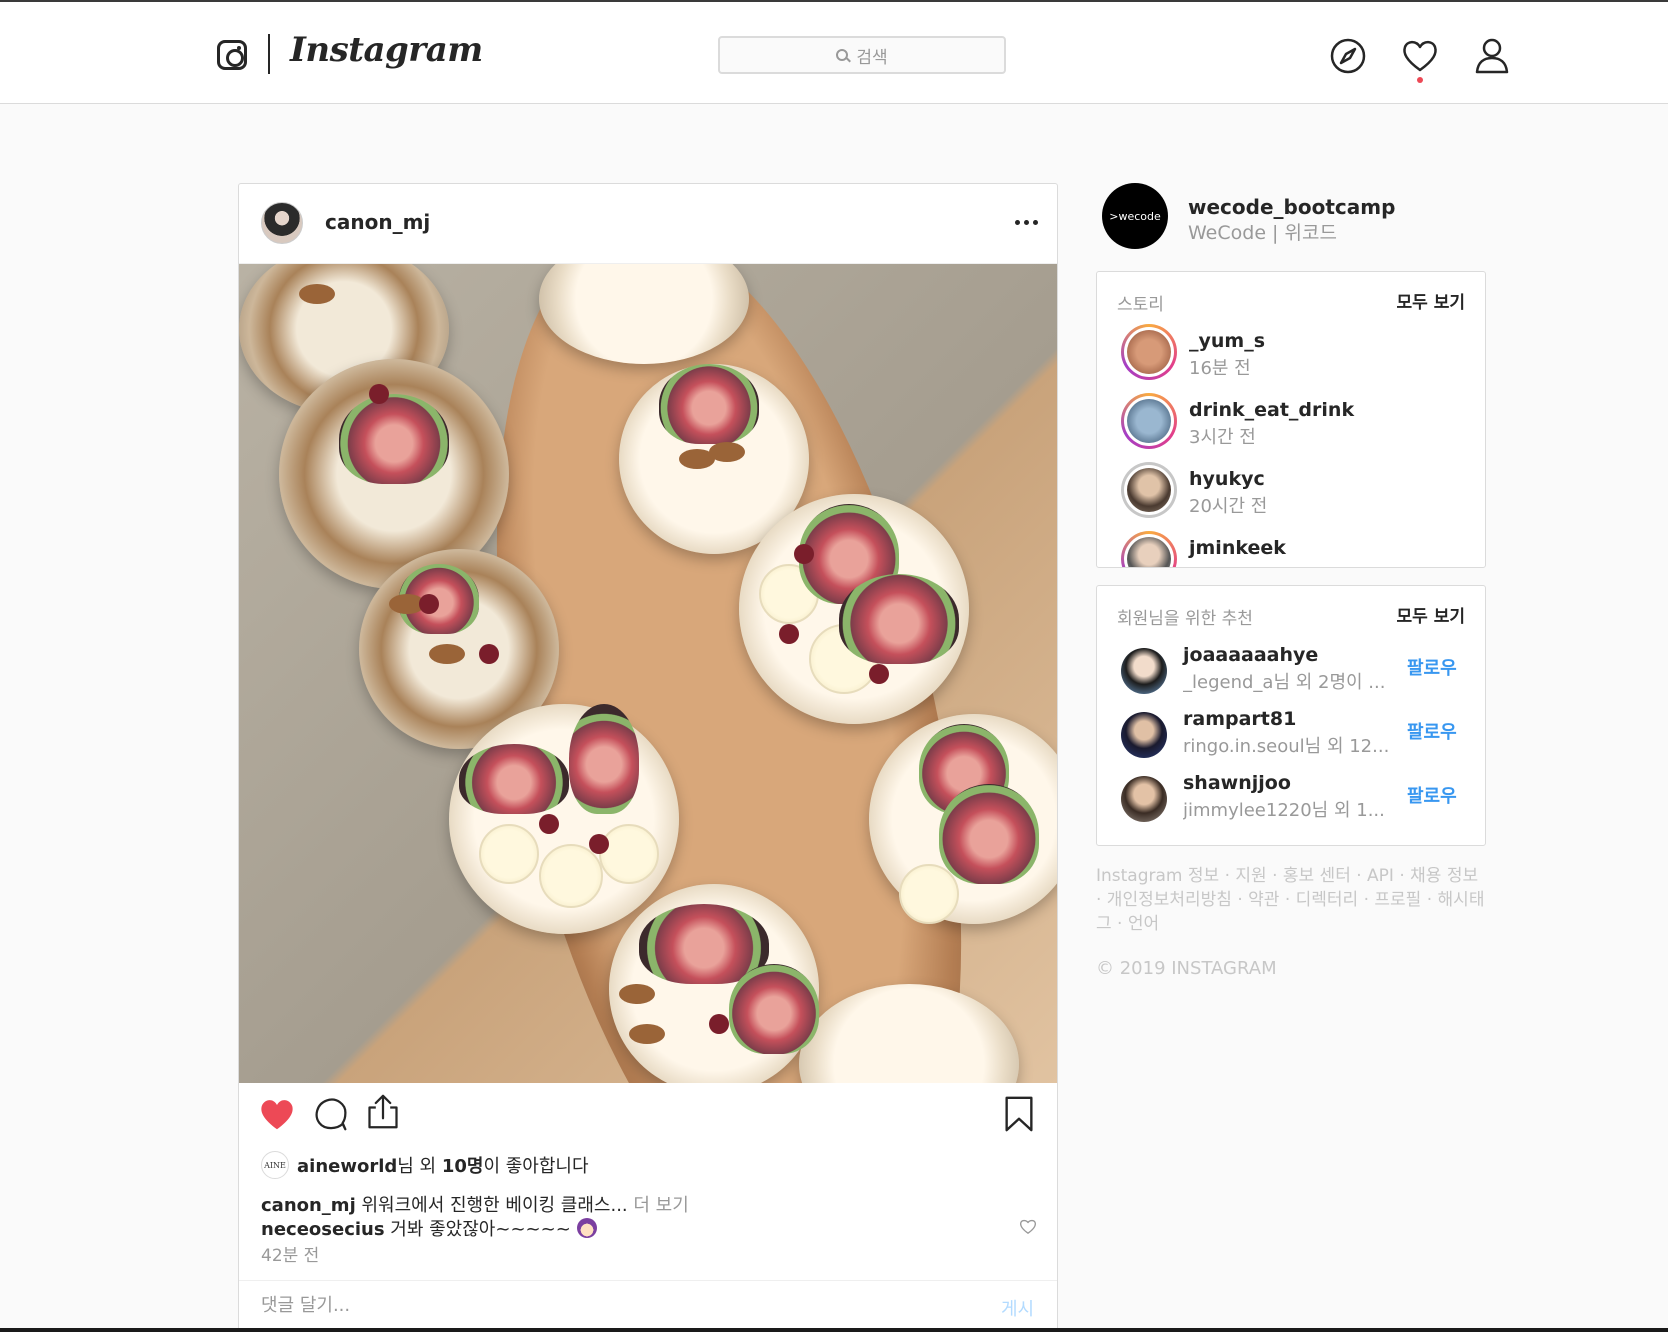  Describe the element at coordinates (1296, 670) in the screenshot. I see `suggestion-item: joaaaaaahye _legend_a님 외 2명이 ... 팔로우` at that location.